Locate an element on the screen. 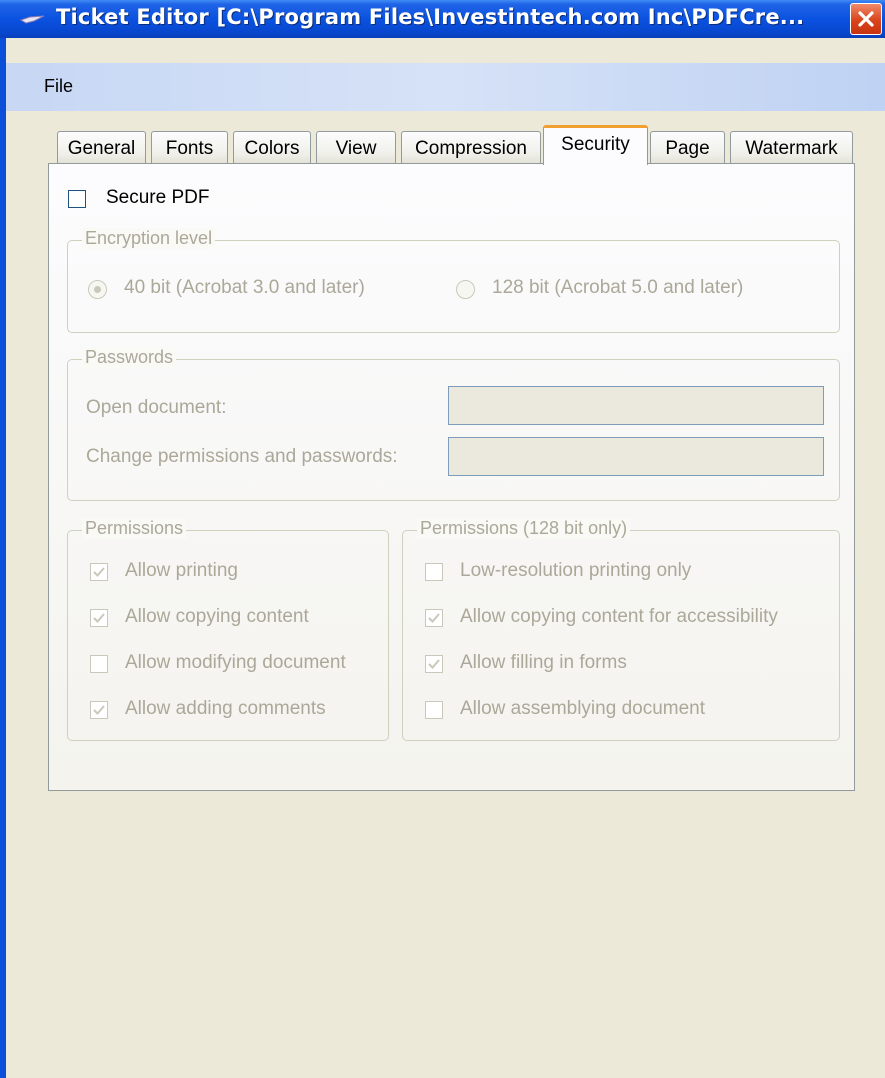  close-button is located at coordinates (866, 19).